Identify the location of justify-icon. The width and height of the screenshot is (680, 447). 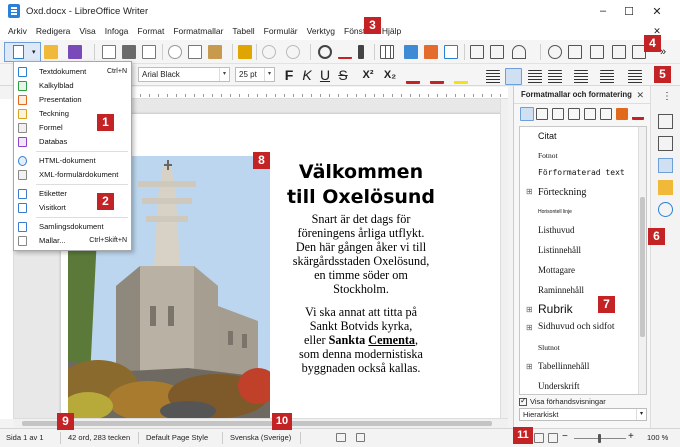
(555, 77).